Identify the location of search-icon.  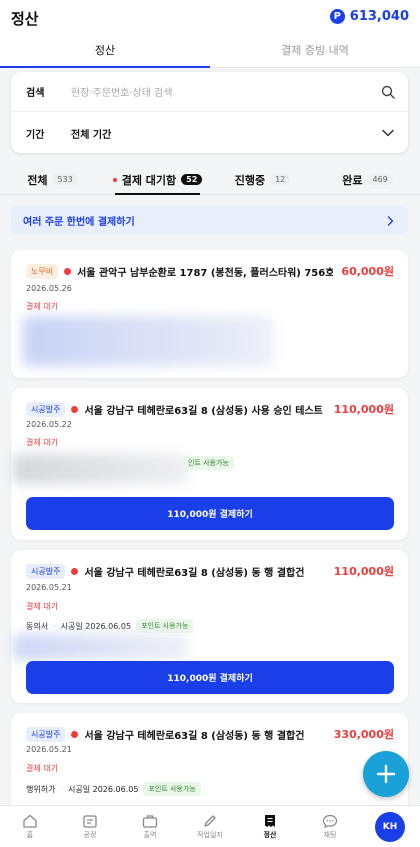
(388, 92).